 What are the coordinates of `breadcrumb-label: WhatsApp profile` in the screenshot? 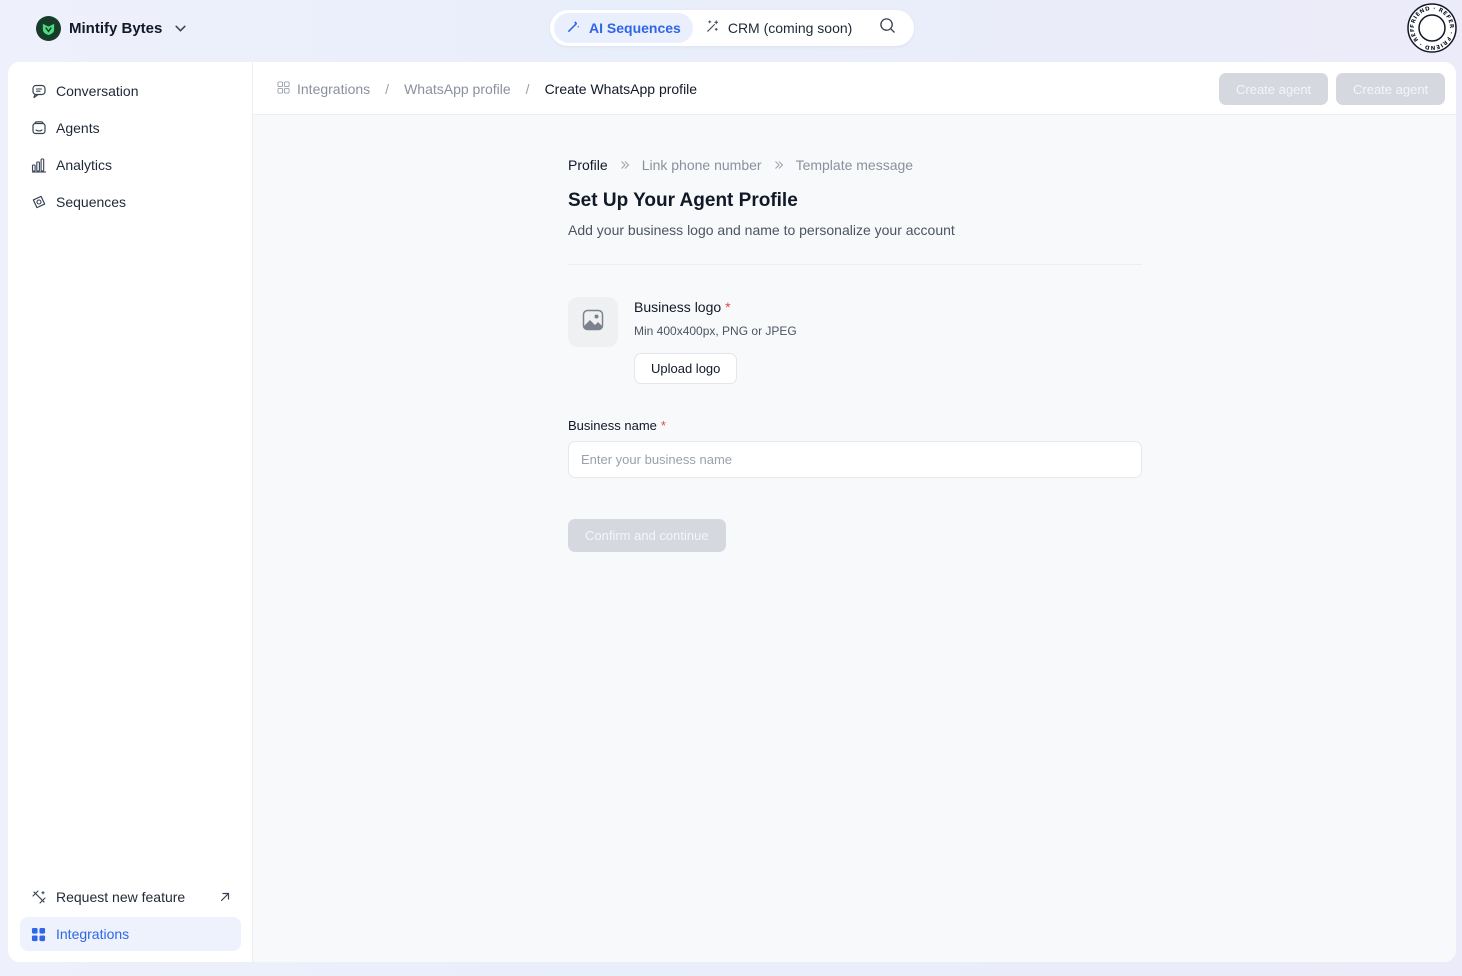 It's located at (457, 88).